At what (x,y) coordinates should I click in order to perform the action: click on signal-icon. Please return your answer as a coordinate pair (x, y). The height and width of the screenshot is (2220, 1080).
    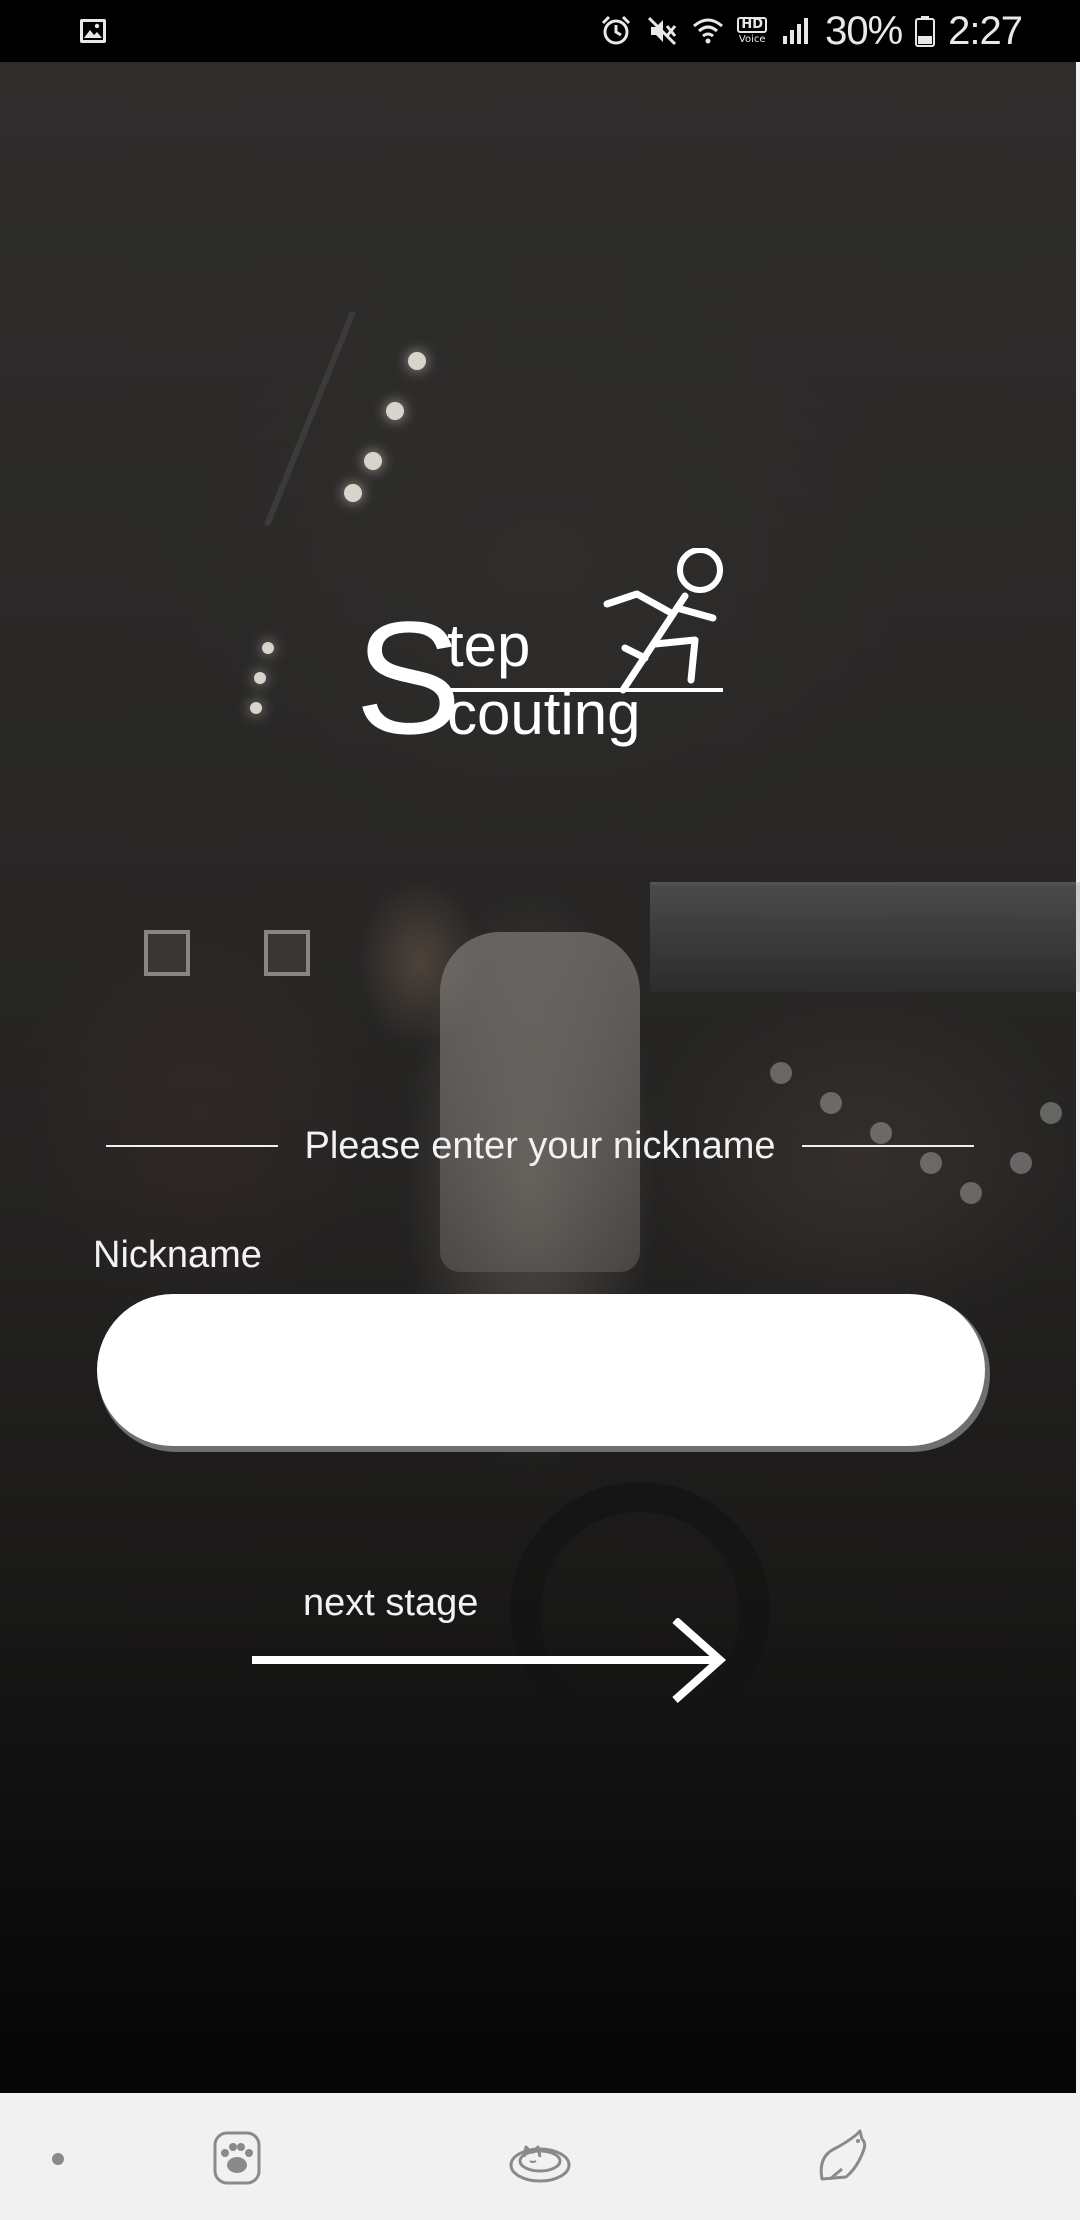
    Looking at the image, I should click on (796, 31).